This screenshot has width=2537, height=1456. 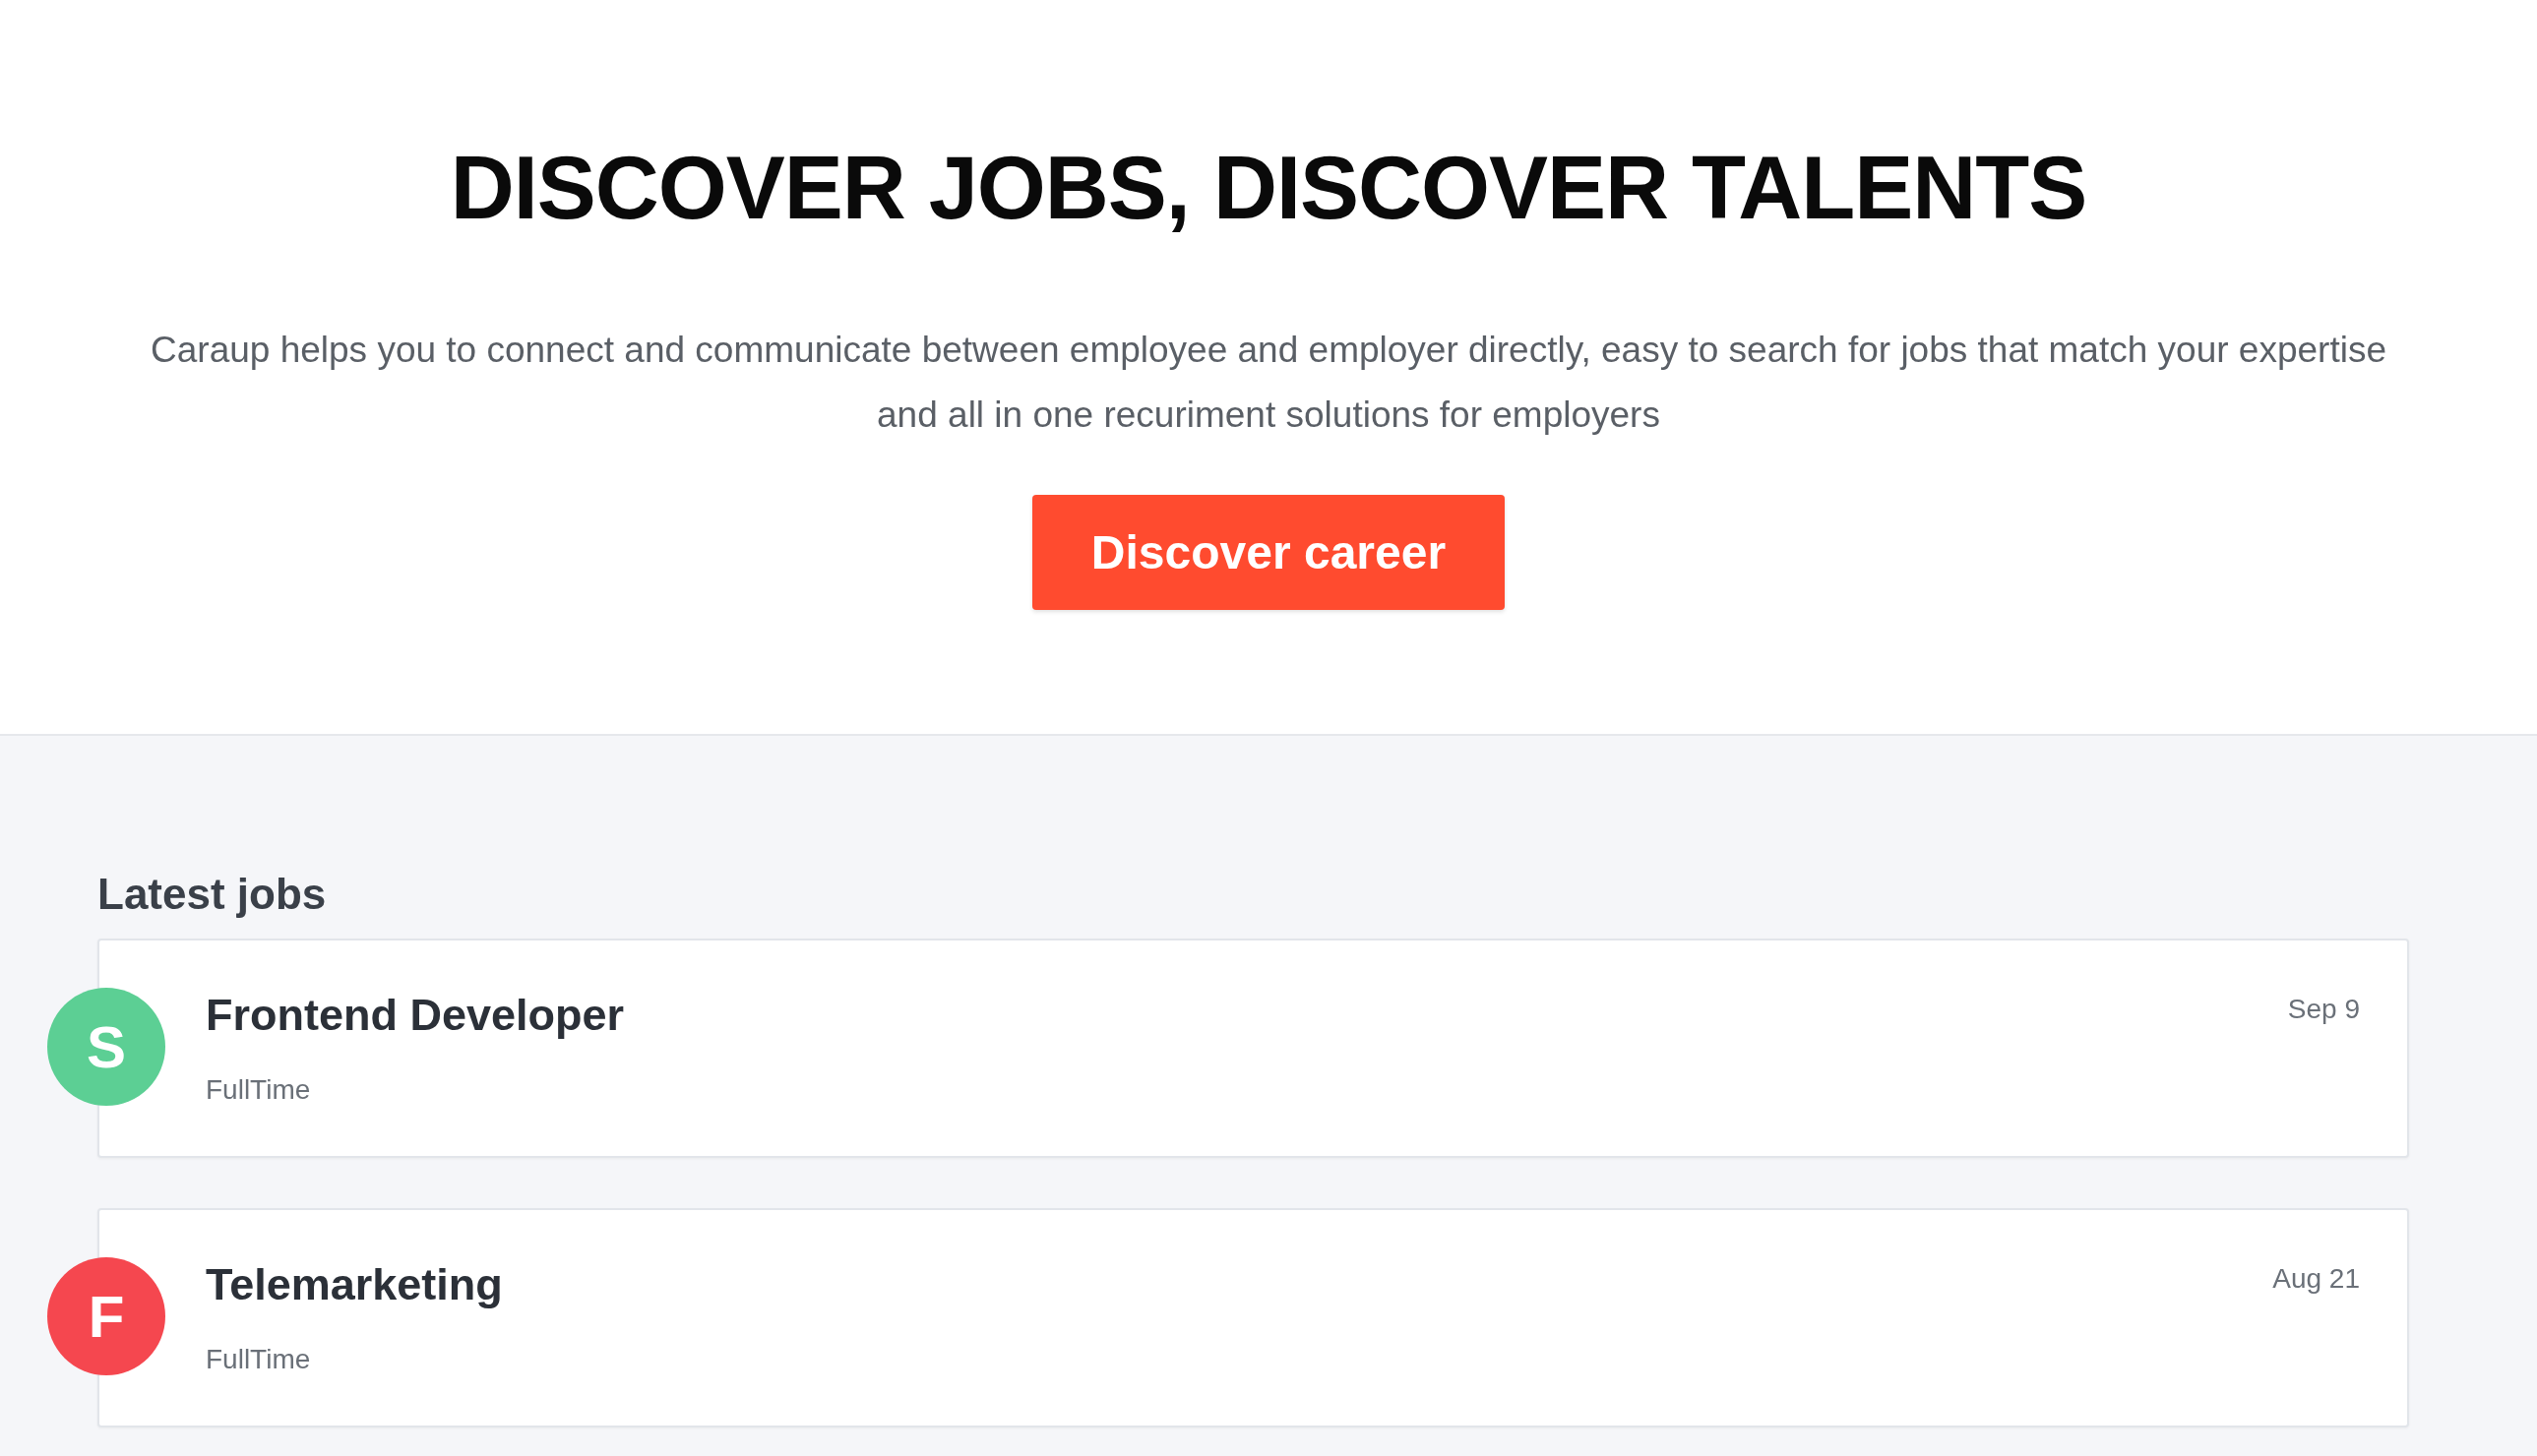 I want to click on company-avatar: F, so click(x=106, y=1316).